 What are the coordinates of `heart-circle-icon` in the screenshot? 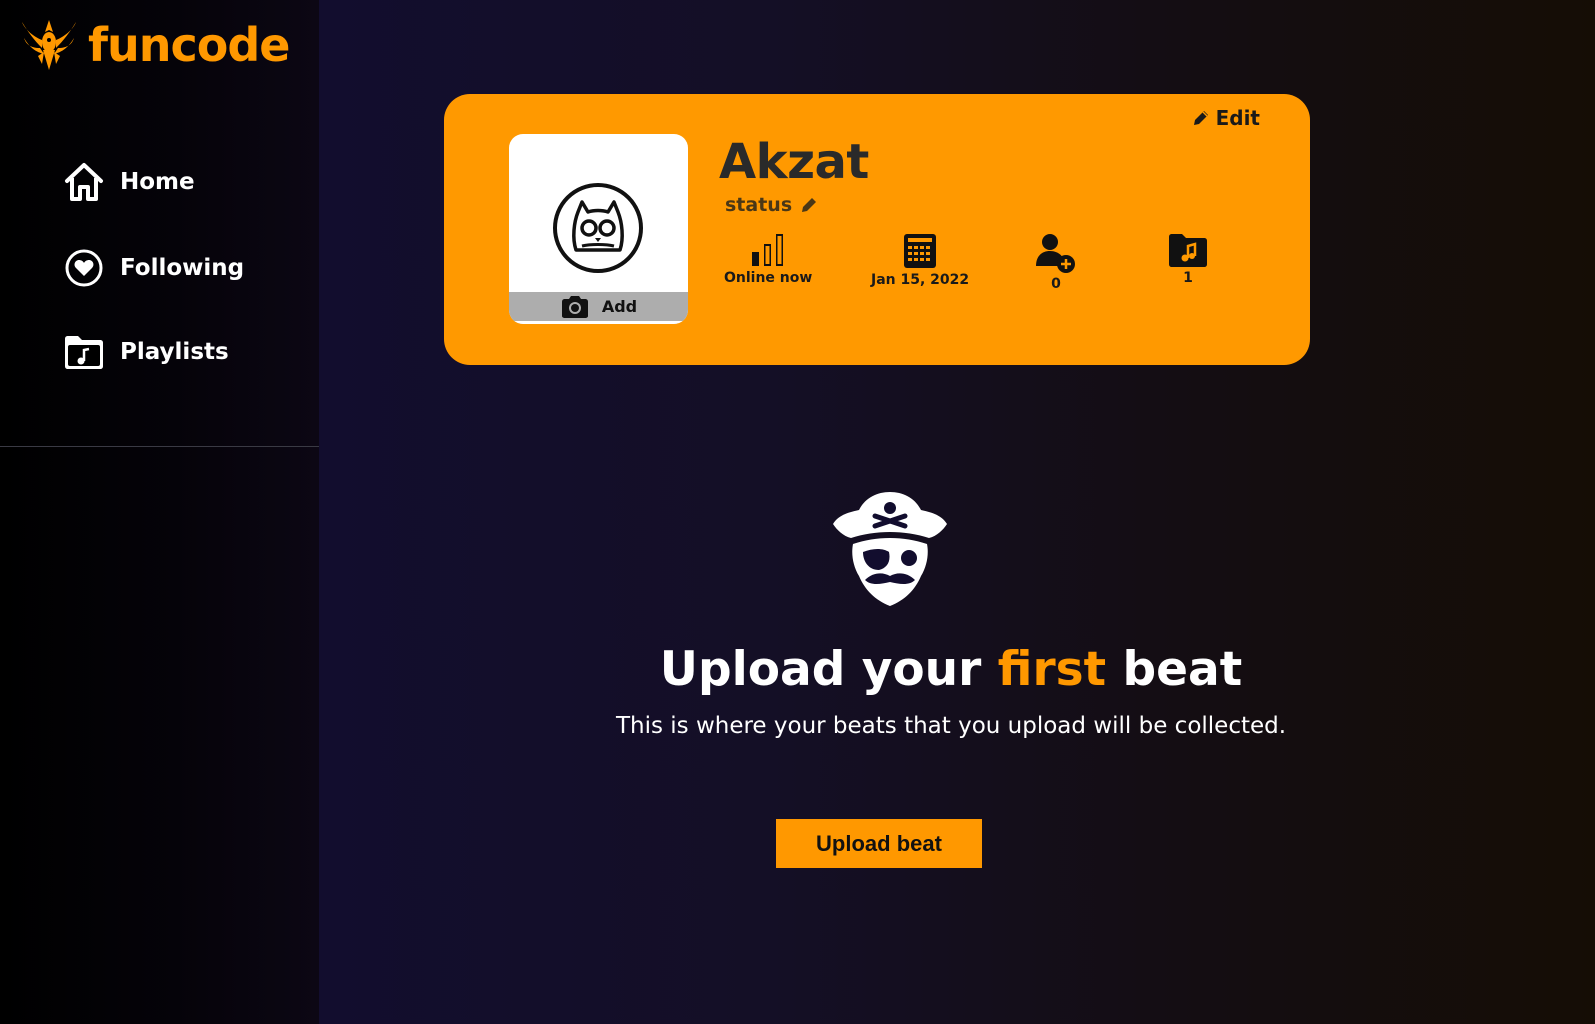 It's located at (84, 268).